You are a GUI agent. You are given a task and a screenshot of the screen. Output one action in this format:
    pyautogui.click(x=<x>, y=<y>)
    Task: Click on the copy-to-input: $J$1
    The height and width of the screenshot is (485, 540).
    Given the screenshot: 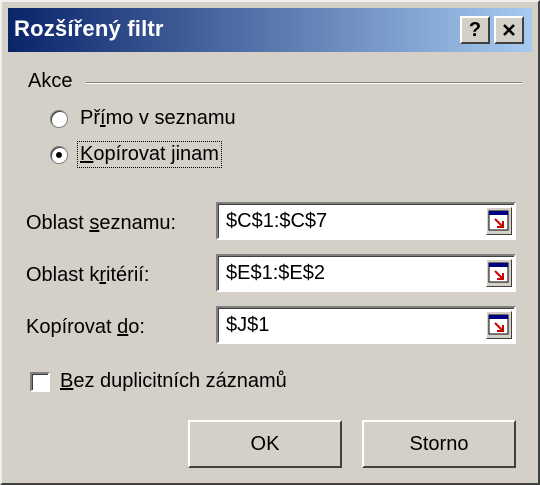 What is the action you would take?
    pyautogui.click(x=366, y=325)
    